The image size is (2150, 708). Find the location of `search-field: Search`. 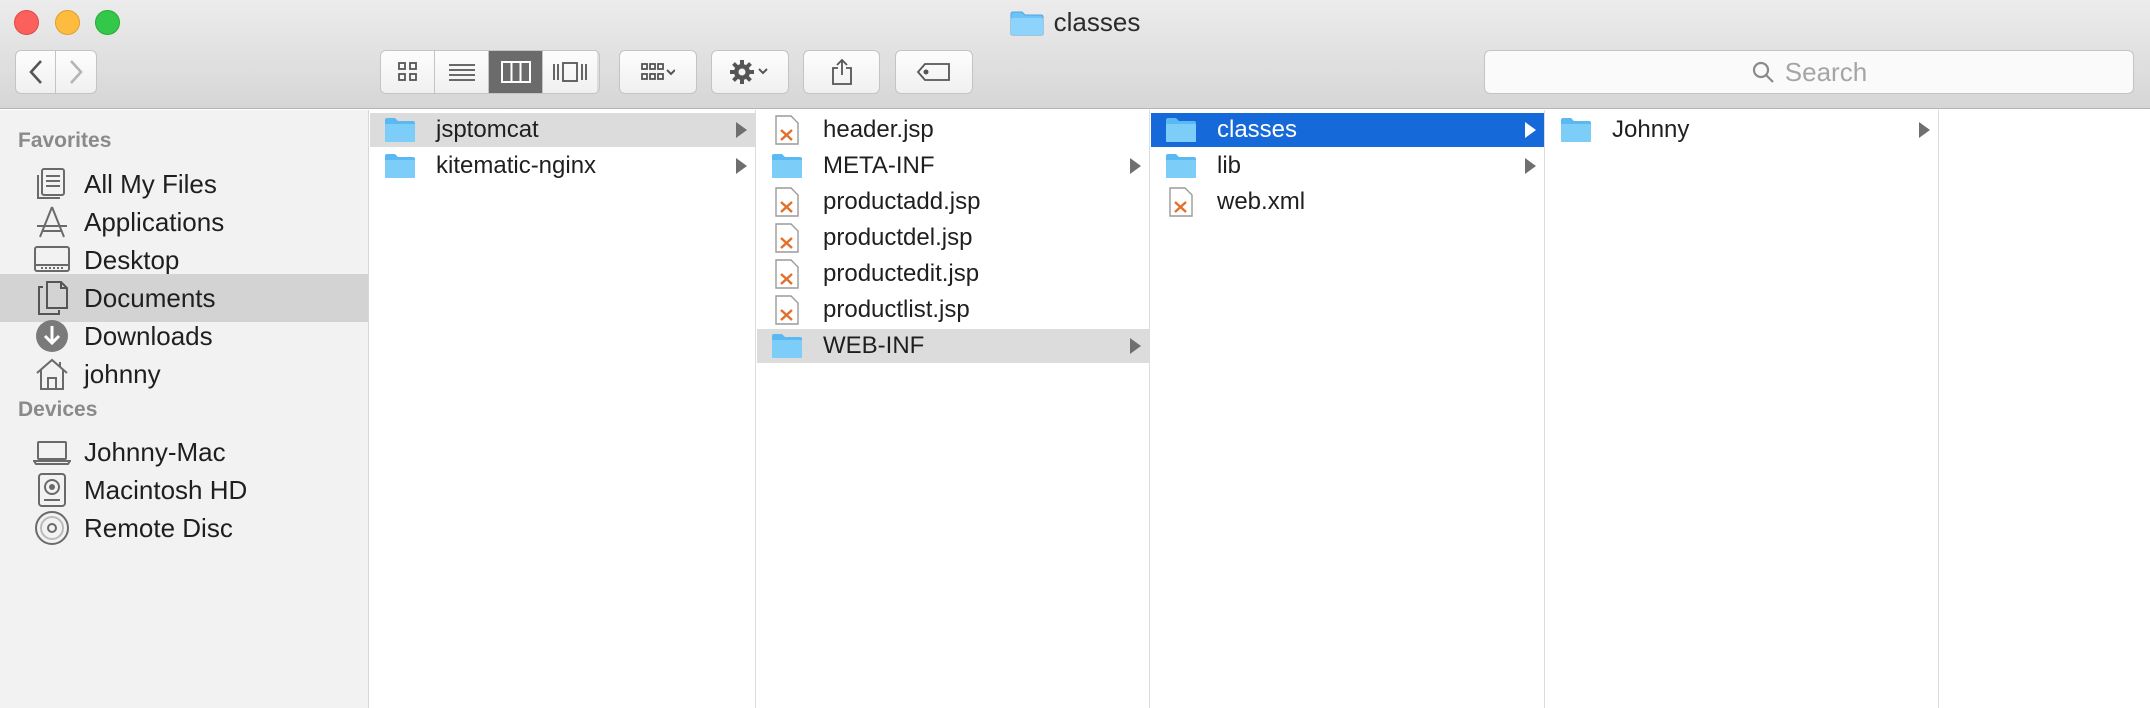

search-field: Search is located at coordinates (1809, 72).